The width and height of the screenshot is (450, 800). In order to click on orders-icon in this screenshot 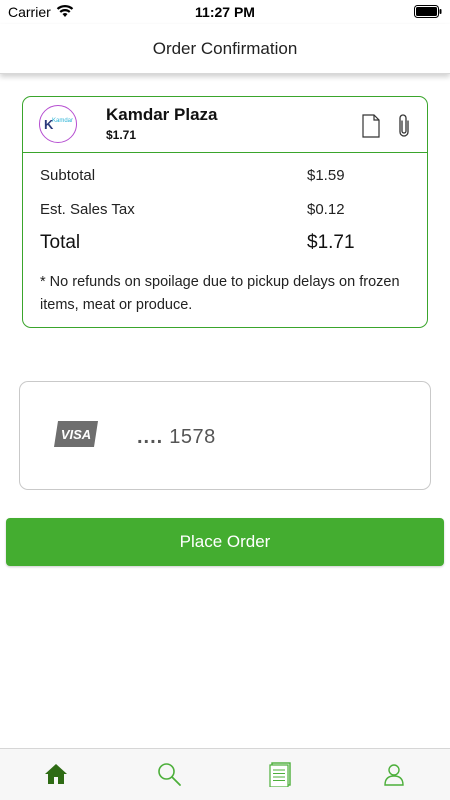, I will do `click(281, 774)`.